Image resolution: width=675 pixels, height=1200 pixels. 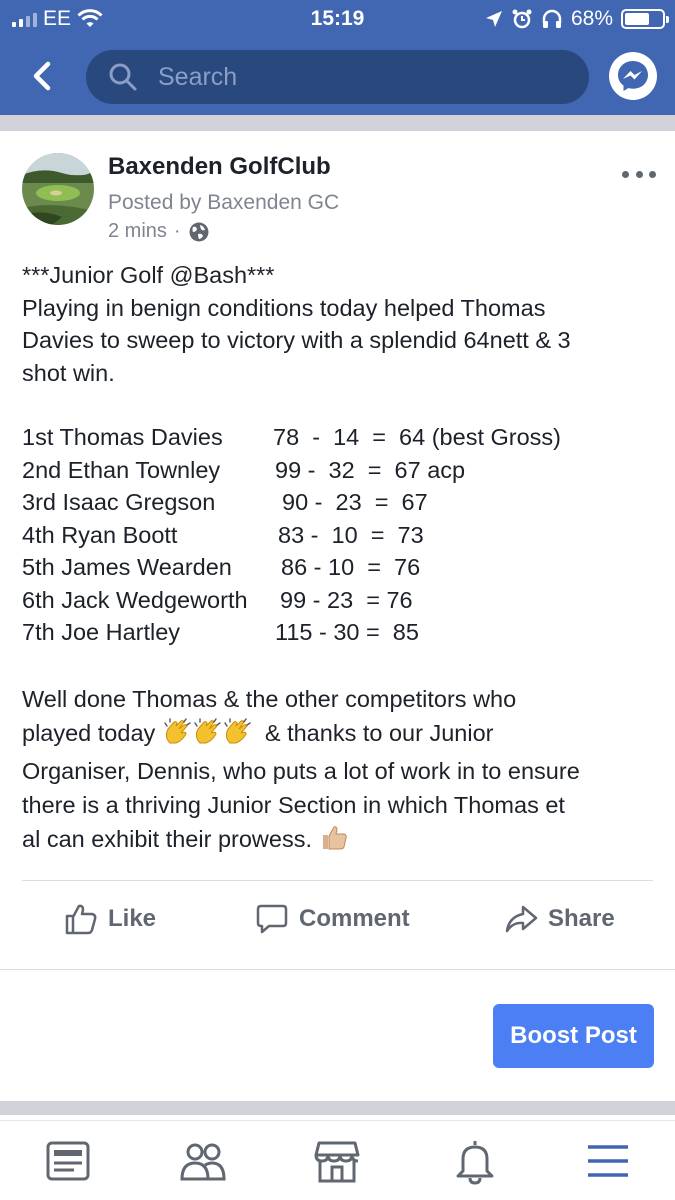 I want to click on actions-divider, so click(x=337, y=880).